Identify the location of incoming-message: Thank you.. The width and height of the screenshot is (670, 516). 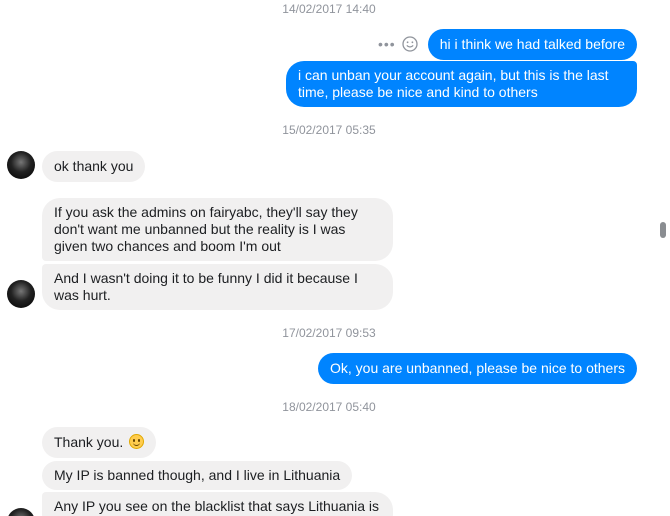
(99, 442).